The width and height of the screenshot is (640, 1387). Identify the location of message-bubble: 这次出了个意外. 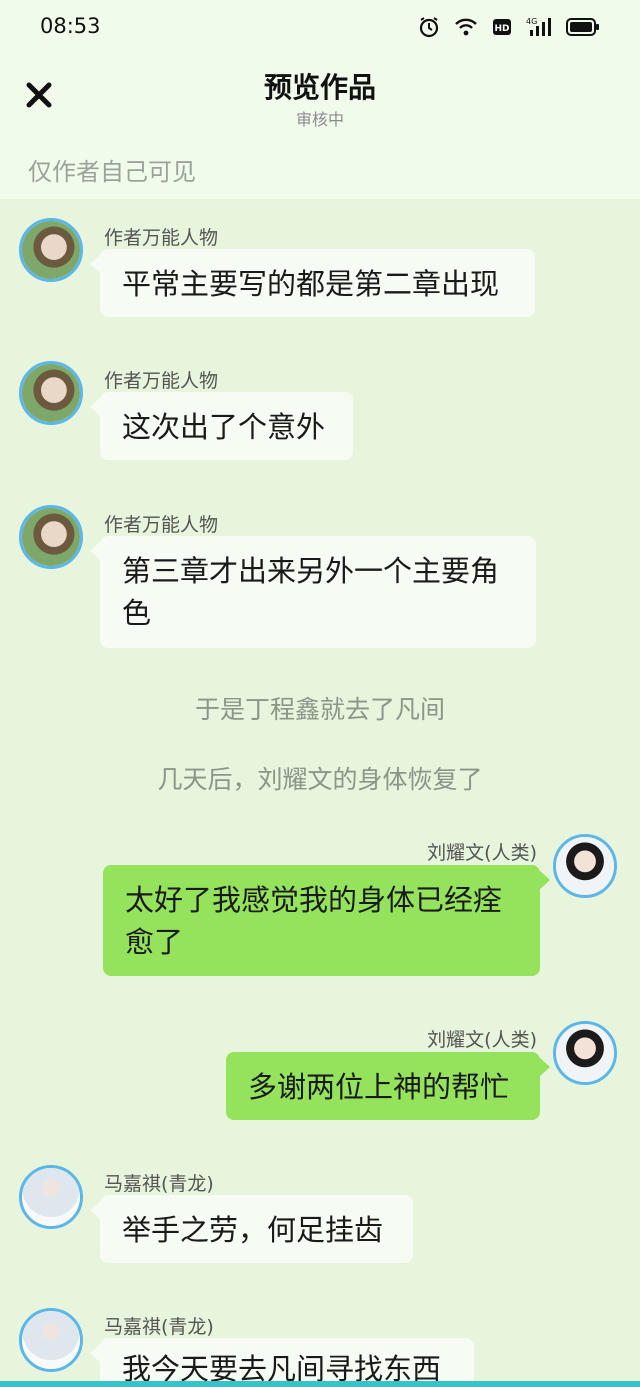
(226, 426).